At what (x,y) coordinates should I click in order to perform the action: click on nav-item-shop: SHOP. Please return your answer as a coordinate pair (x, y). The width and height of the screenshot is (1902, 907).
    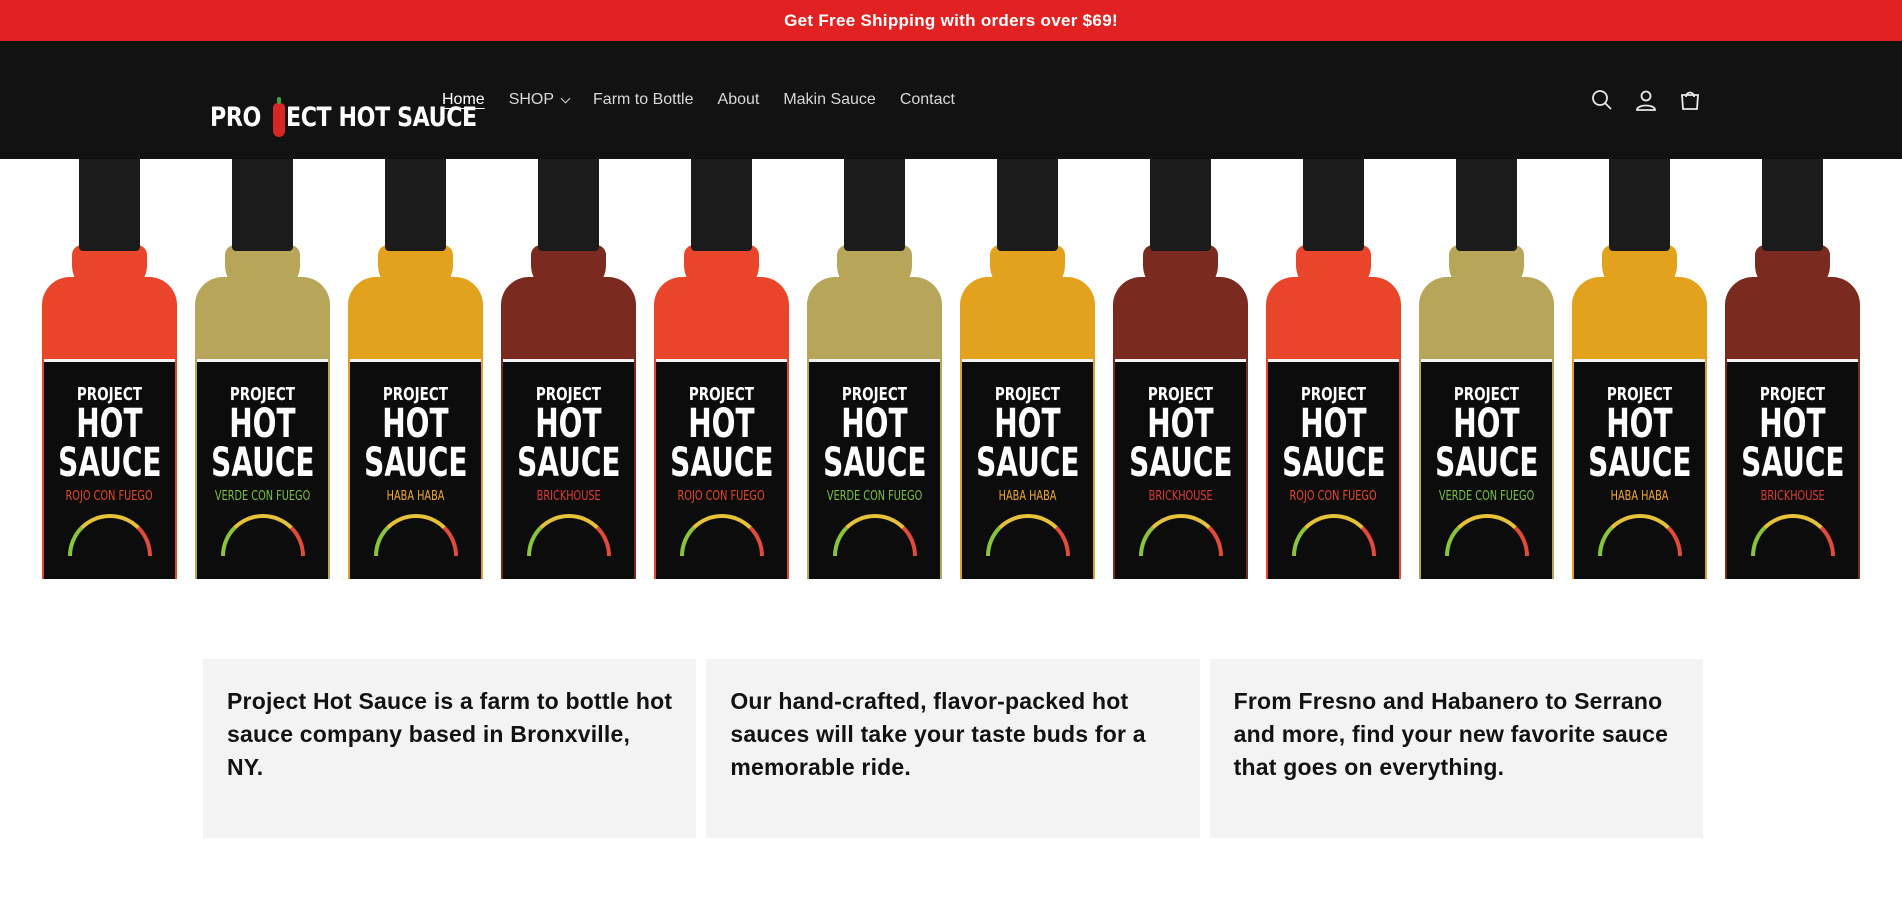
    Looking at the image, I should click on (539, 100).